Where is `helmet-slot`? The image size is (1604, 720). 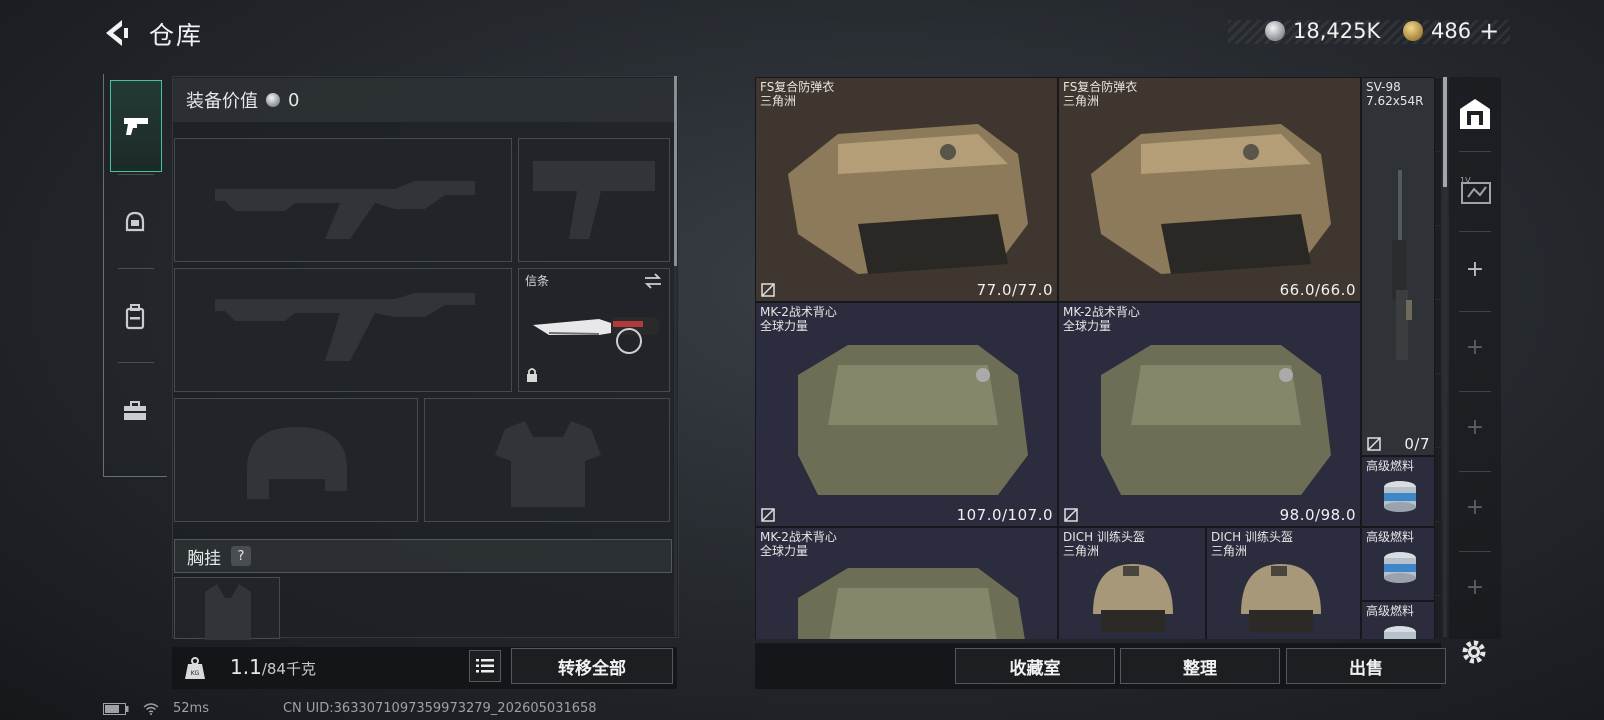 helmet-slot is located at coordinates (296, 460).